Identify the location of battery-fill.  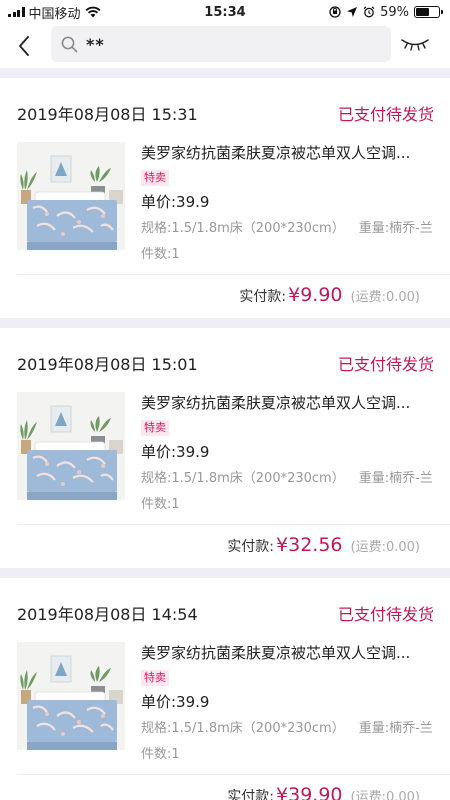
(422, 12).